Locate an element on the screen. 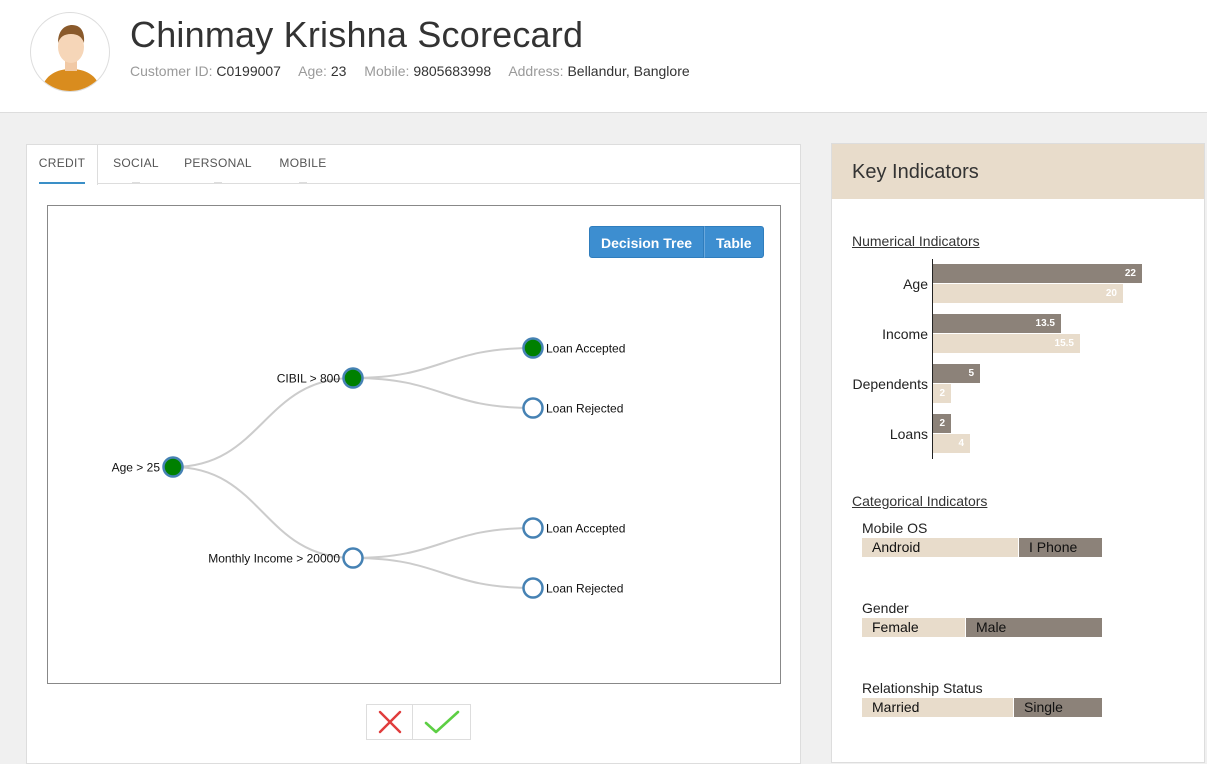 Image resolution: width=1207 pixels, height=764 pixels. bar-dependents-current: 5 is located at coordinates (956, 373).